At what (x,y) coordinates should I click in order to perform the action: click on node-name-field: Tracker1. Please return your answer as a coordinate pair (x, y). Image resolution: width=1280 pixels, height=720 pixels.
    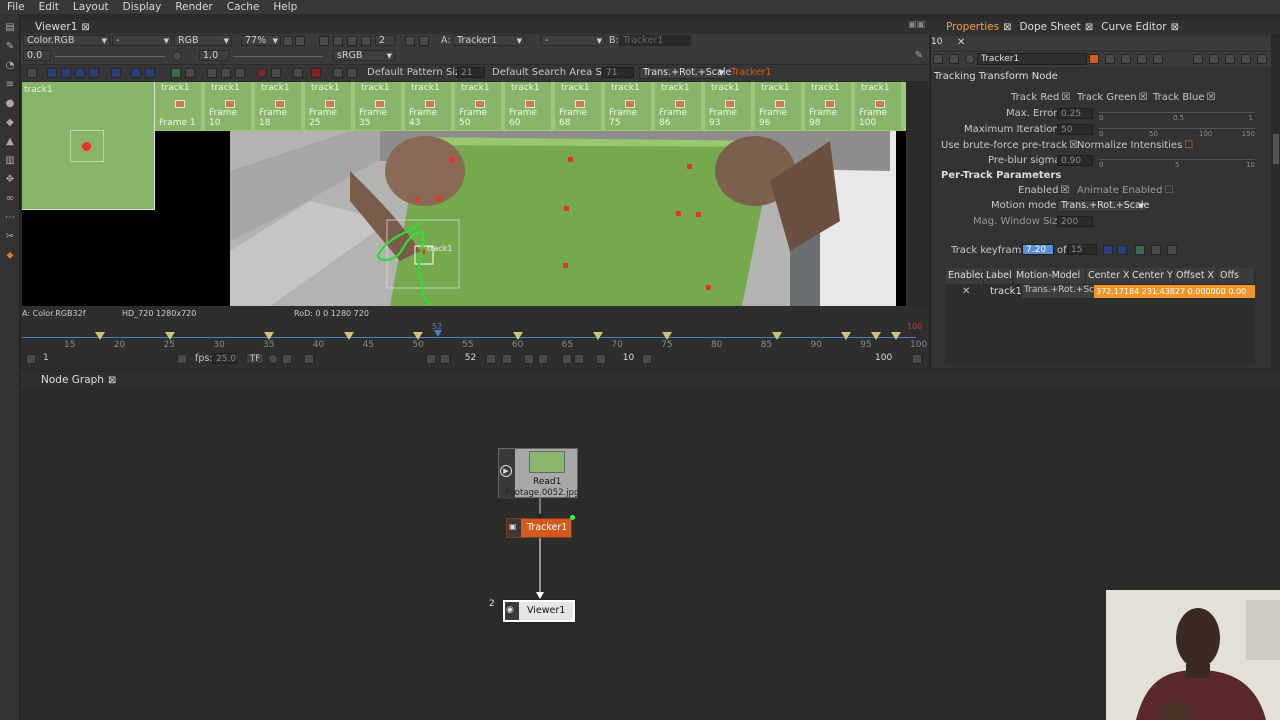
    Looking at the image, I should click on (1032, 59).